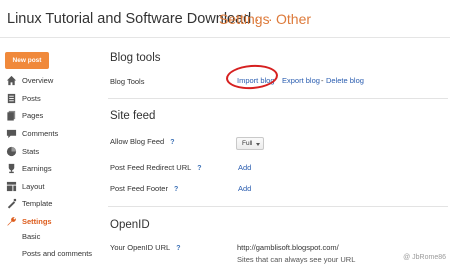  Describe the element at coordinates (37, 203) in the screenshot. I see `sidebar-item-label: Template` at that location.